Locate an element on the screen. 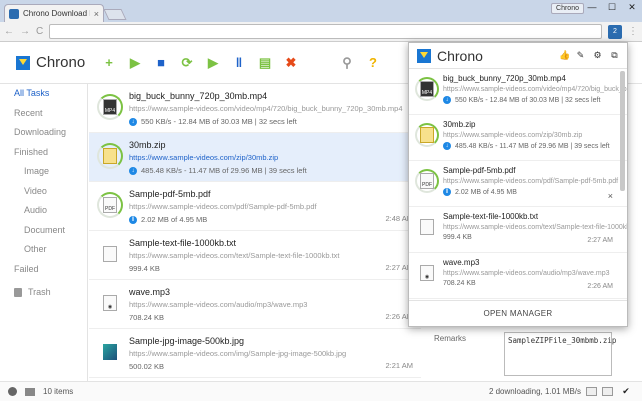 The height and width of the screenshot is (401, 642). like-icon: 👍 is located at coordinates (564, 55).